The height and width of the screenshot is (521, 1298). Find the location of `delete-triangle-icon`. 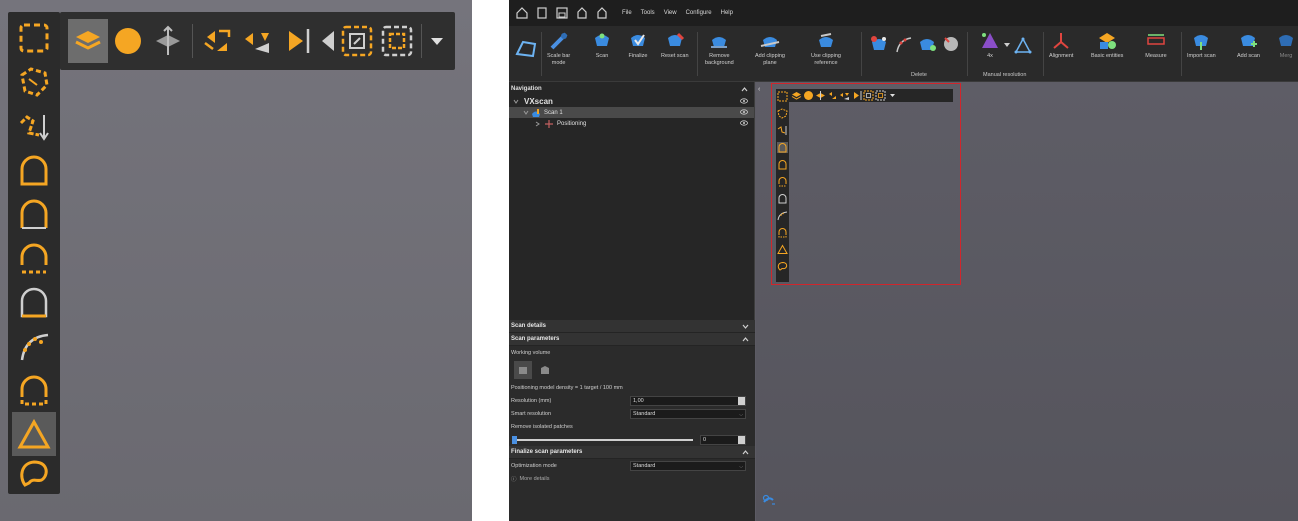

delete-triangle-icon is located at coordinates (879, 45).